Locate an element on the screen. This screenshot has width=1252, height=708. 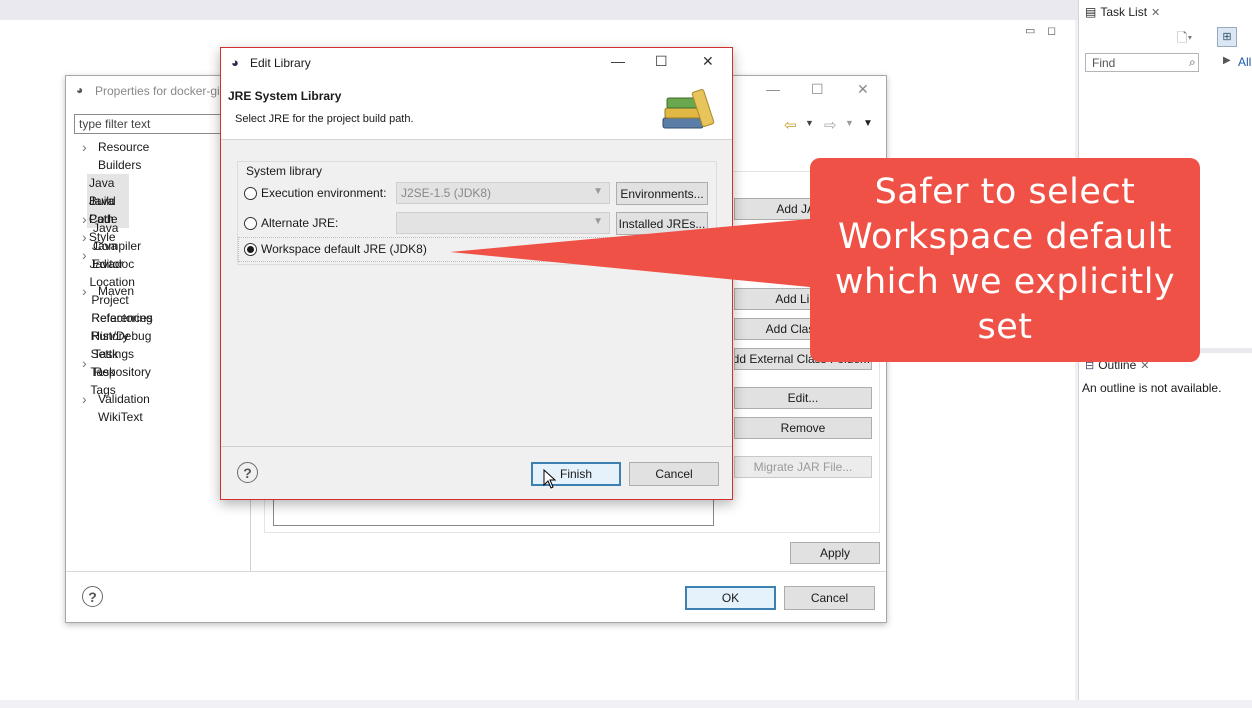
task-list-tab: ▤ Task List ✕ is located at coordinates (1122, 12).